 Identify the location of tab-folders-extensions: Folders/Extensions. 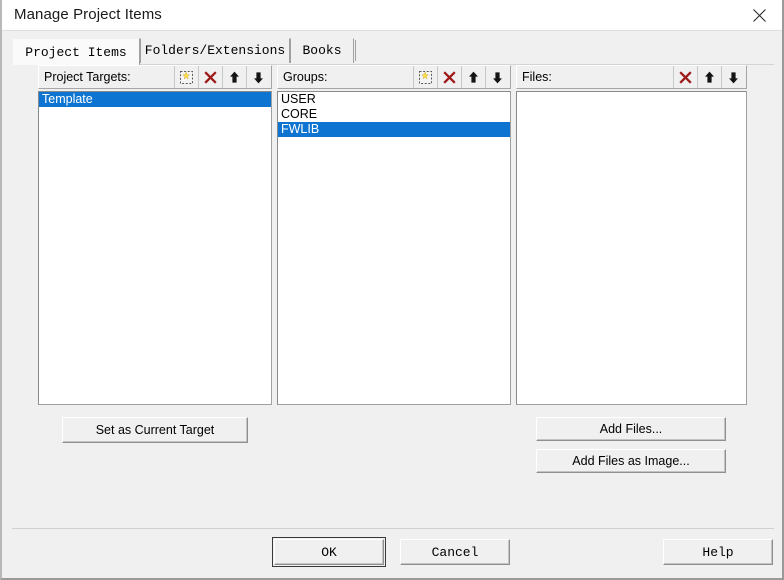
(215, 50).